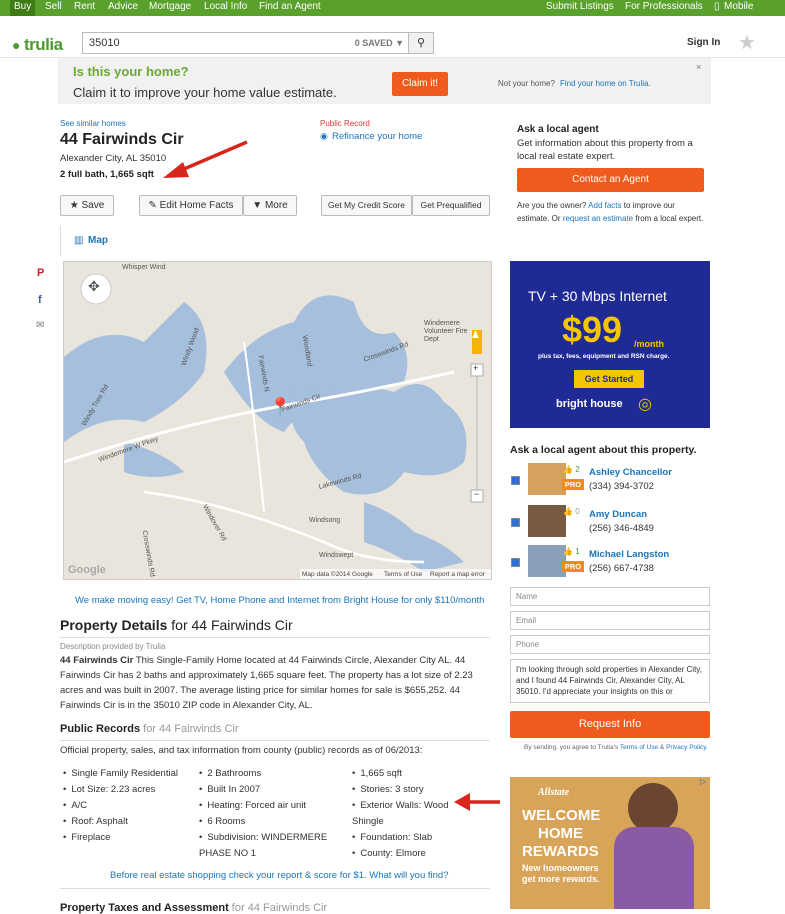 The image size is (785, 914). Describe the element at coordinates (589, 404) in the screenshot. I see `ad-brand: bright house` at that location.